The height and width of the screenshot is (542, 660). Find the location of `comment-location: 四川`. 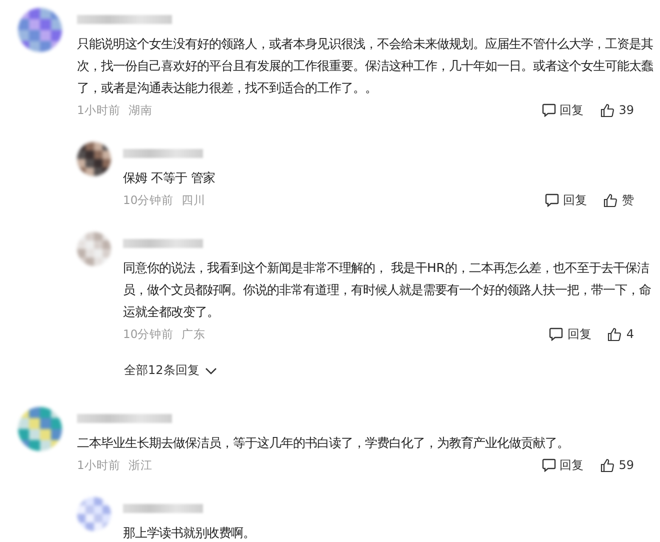

comment-location: 四川 is located at coordinates (194, 200).